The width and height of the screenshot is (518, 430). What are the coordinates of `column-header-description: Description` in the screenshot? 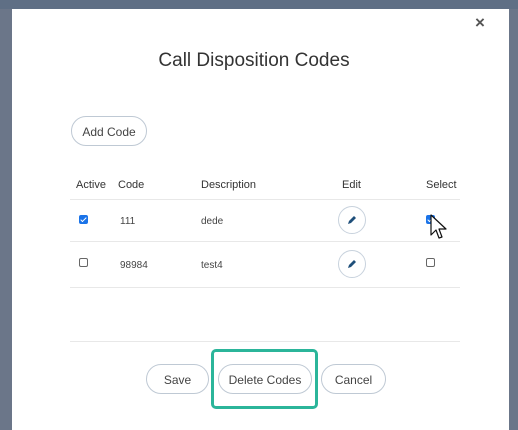 It's located at (229, 185).